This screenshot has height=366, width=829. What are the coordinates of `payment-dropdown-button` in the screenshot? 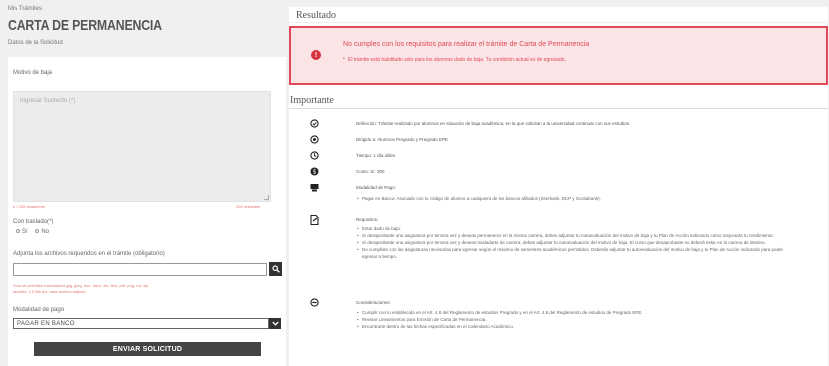 It's located at (275, 323).